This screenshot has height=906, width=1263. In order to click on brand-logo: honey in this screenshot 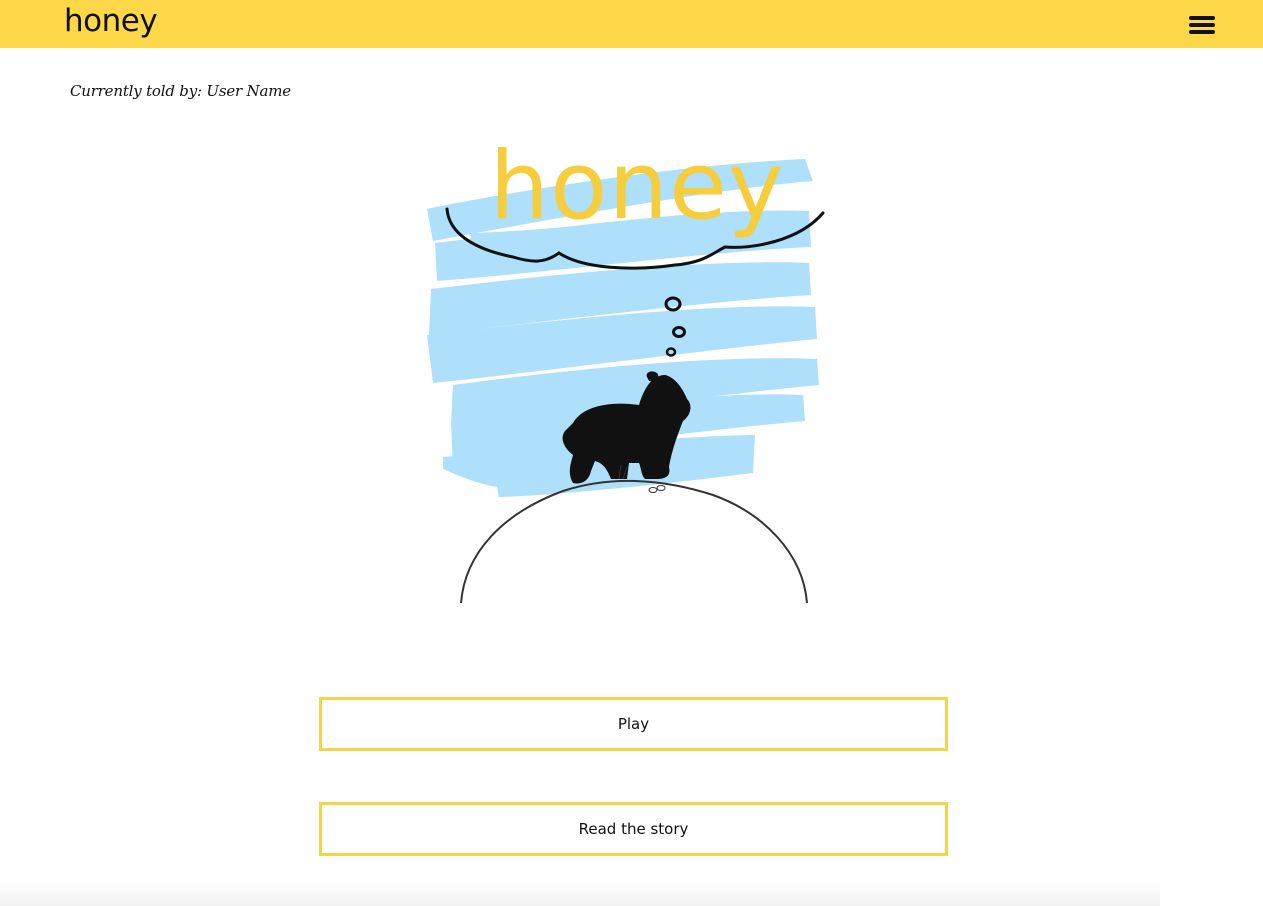, I will do `click(111, 21)`.